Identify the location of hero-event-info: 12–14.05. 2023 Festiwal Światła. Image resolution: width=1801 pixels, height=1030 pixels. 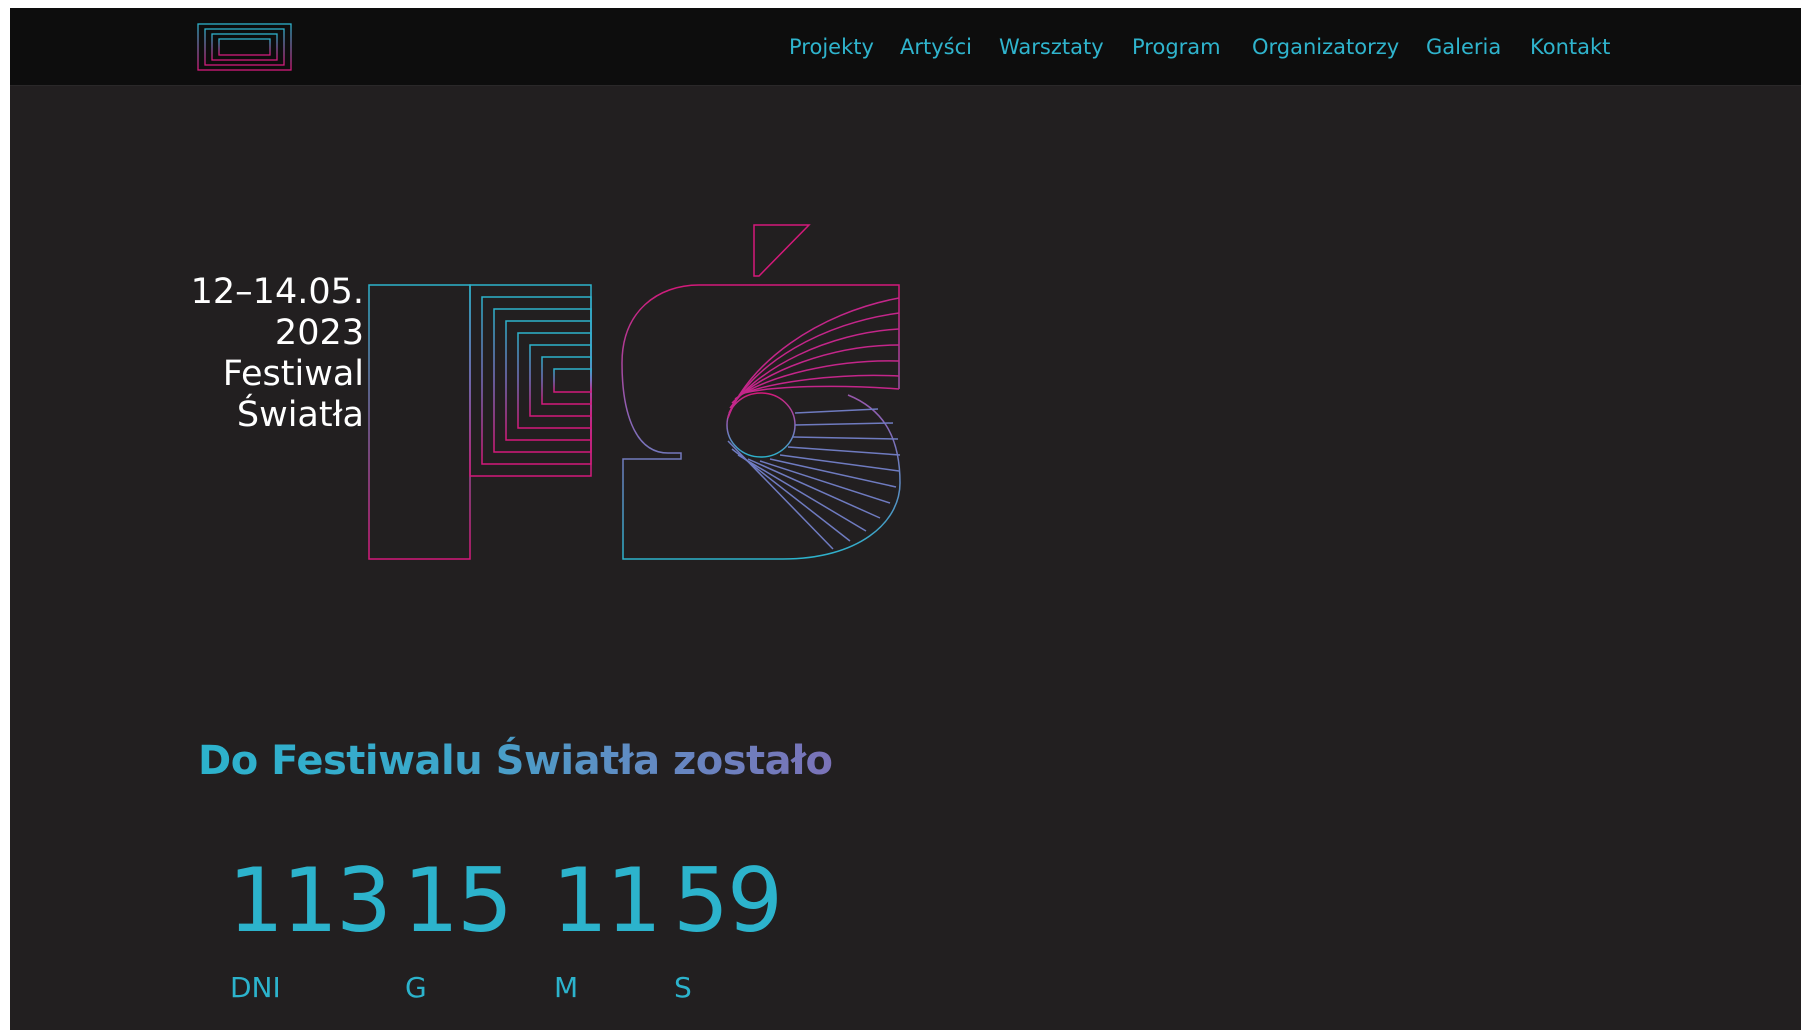
(239, 354).